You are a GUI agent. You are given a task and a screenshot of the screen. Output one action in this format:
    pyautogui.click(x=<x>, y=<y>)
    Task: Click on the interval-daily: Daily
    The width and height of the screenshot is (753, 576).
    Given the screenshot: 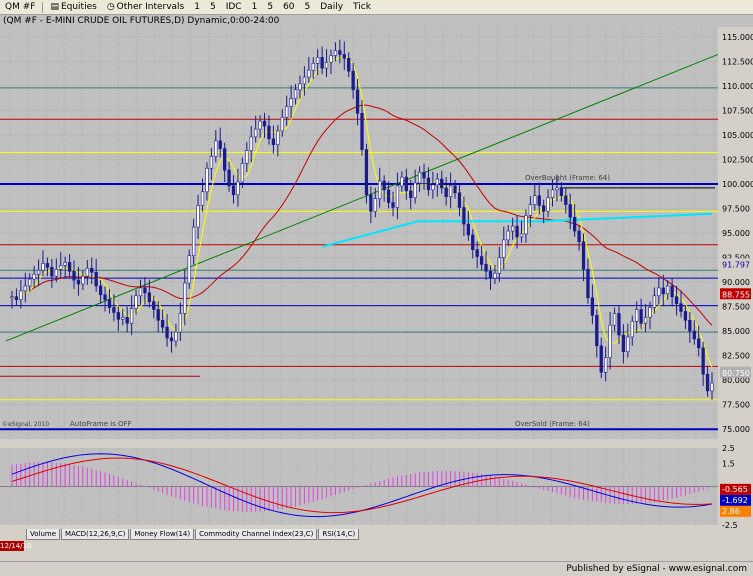 What is the action you would take?
    pyautogui.click(x=331, y=7)
    